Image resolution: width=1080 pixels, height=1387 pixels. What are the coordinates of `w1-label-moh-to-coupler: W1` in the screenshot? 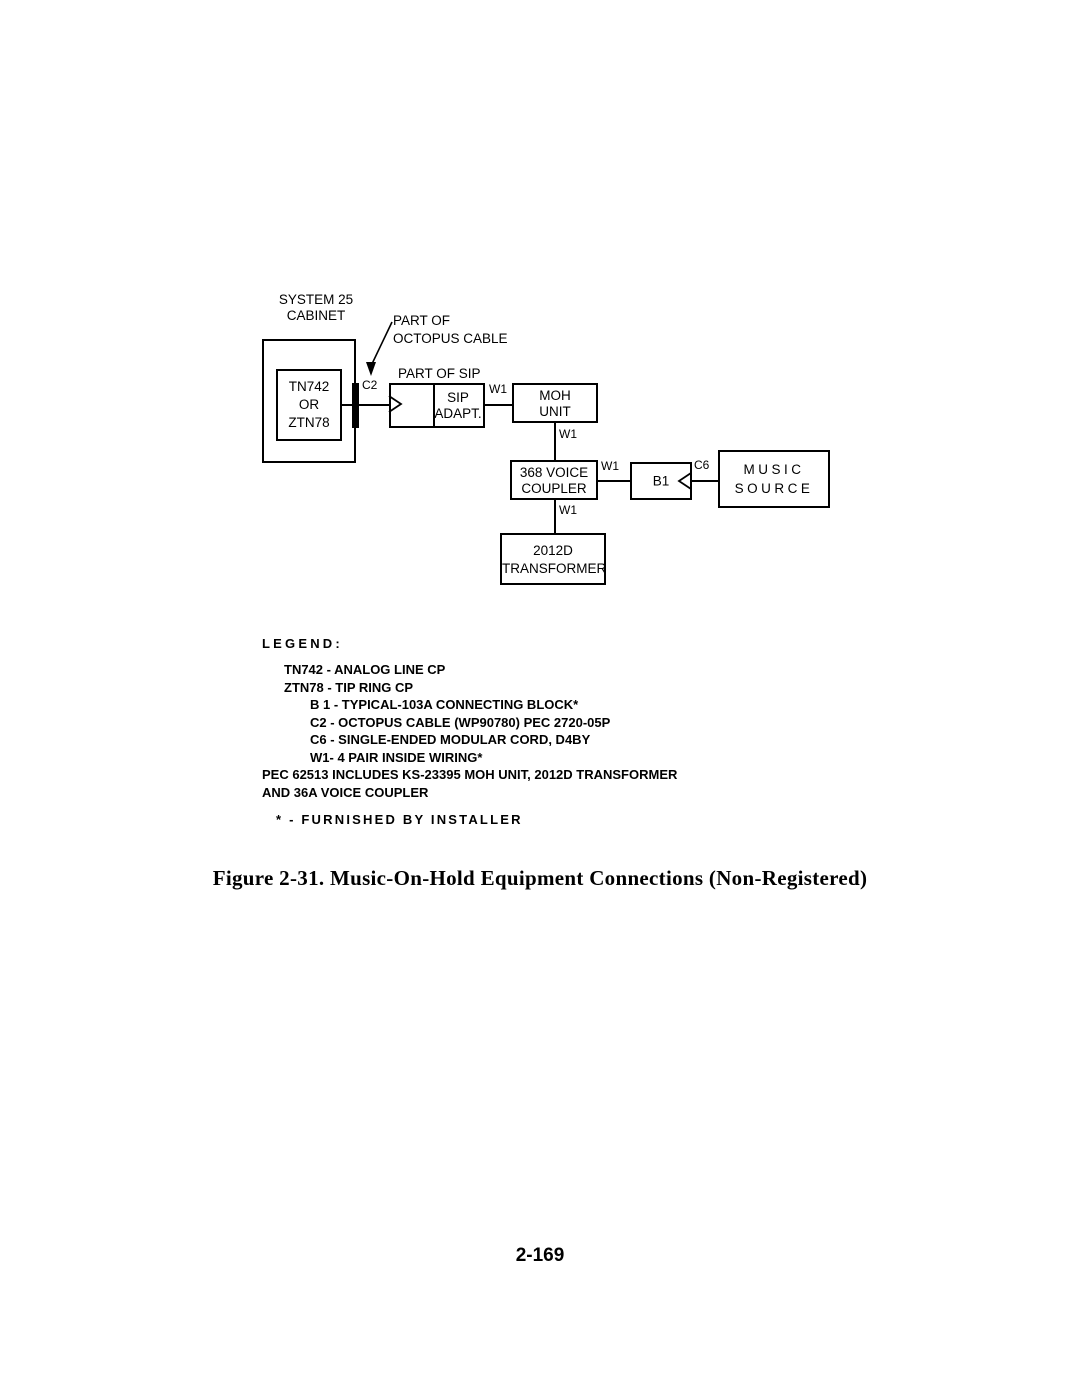 It's located at (568, 434).